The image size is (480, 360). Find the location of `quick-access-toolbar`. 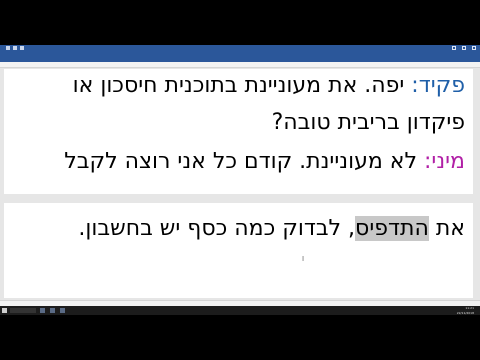

quick-access-toolbar is located at coordinates (15, 48).